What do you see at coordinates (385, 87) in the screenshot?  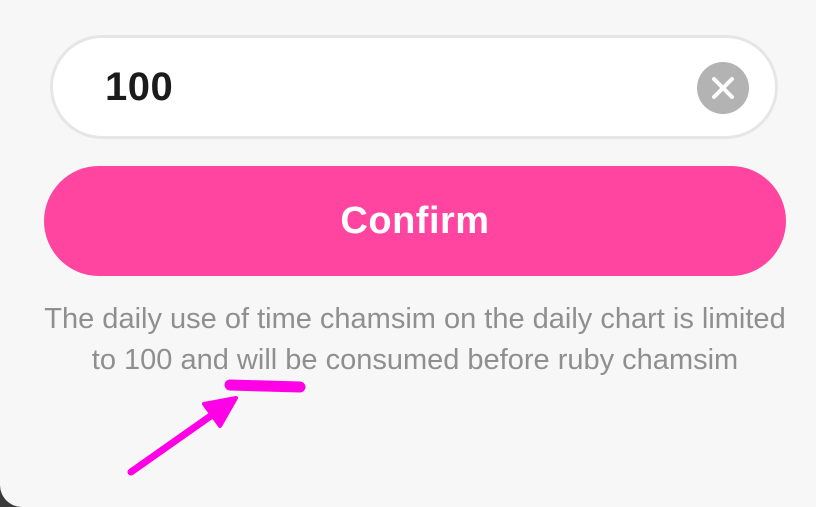 I see `amount-value: 100` at bounding box center [385, 87].